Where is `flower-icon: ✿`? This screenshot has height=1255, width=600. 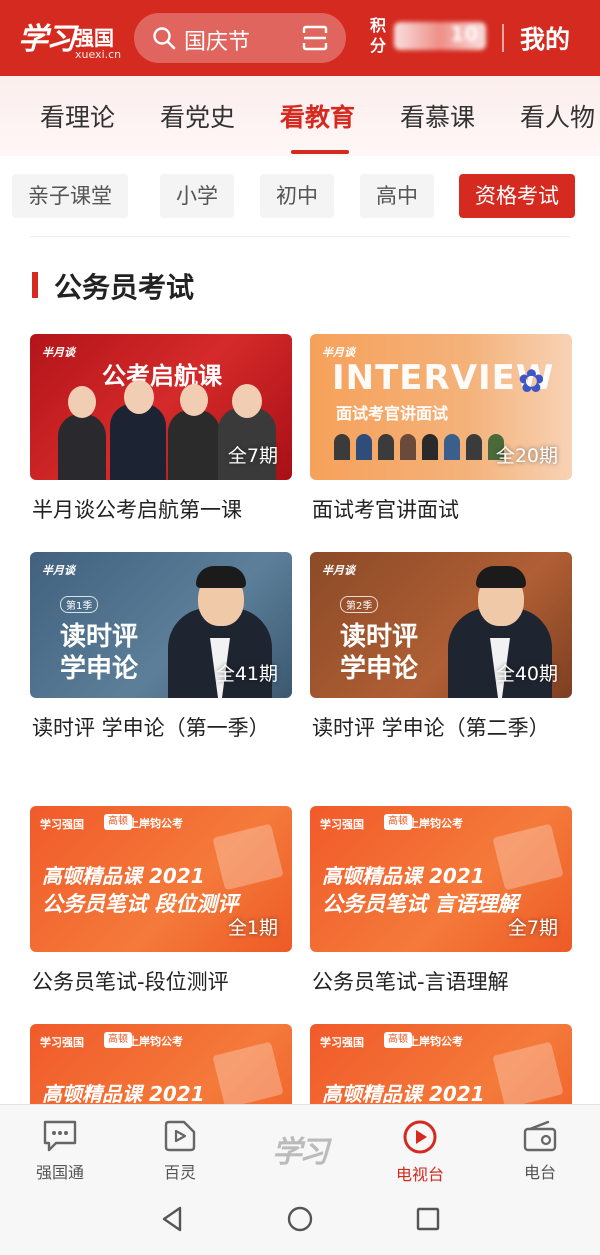 flower-icon: ✿ is located at coordinates (531, 381).